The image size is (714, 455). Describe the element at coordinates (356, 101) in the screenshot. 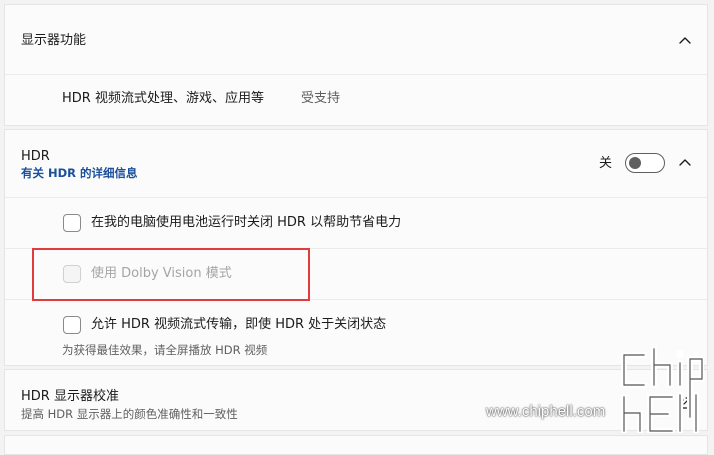

I see `display-features-item: HDR 视频流式处理、游戏、应用等 受支持` at that location.